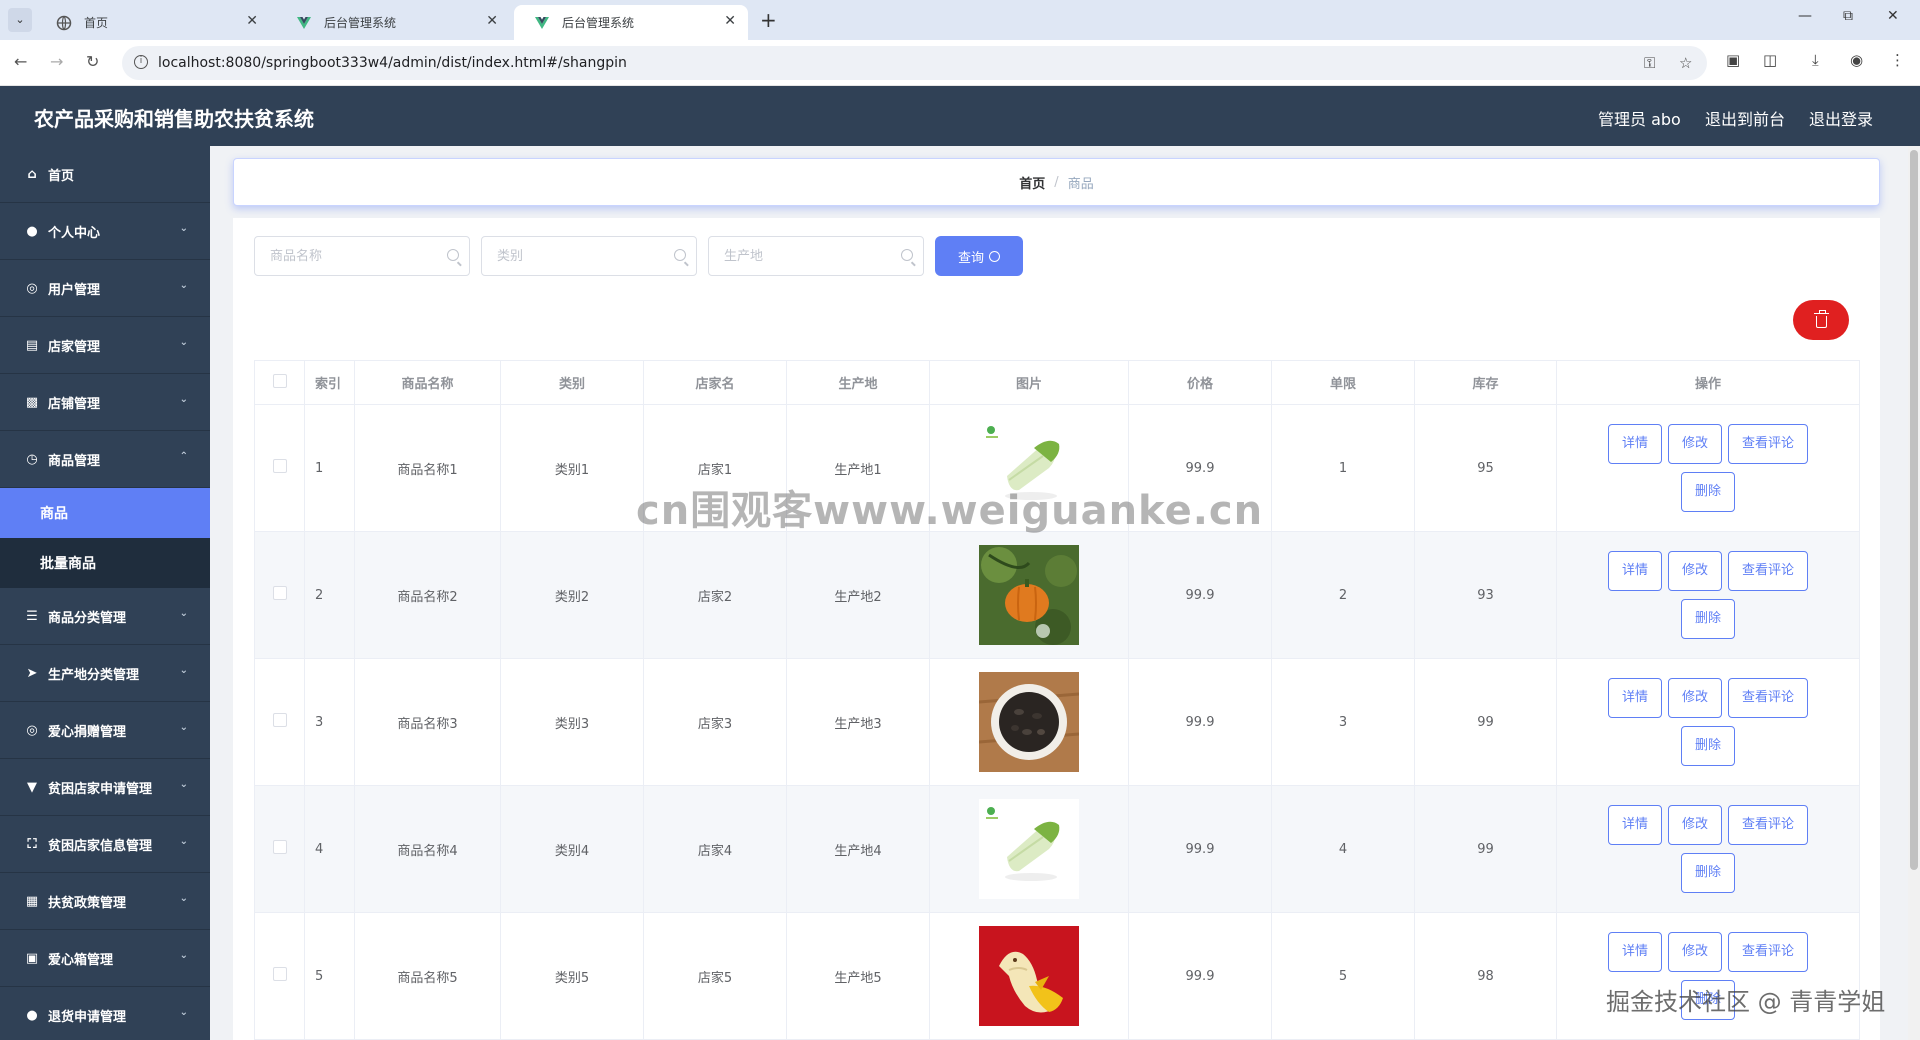  Describe the element at coordinates (105, 345) in the screenshot. I see `sidebar-item-shopkeepers: ▤ 店家管理 ⌄` at that location.